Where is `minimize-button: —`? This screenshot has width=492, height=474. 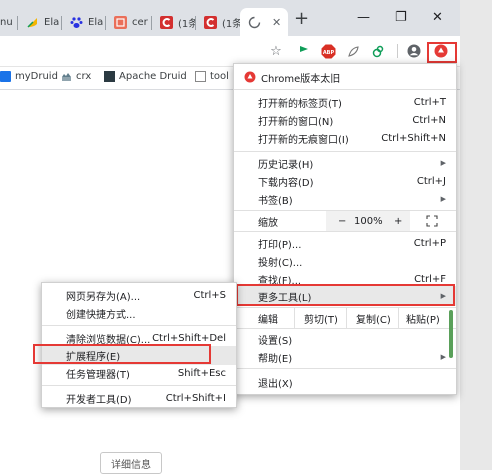
minimize-button: — is located at coordinates (363, 17).